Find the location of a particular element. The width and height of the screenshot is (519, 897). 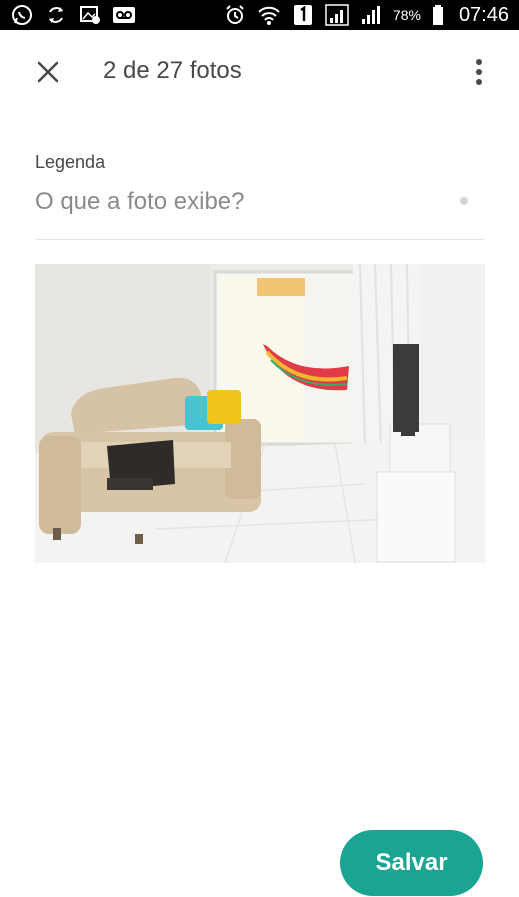

status-bar: 78% 07:46 is located at coordinates (259, 15).